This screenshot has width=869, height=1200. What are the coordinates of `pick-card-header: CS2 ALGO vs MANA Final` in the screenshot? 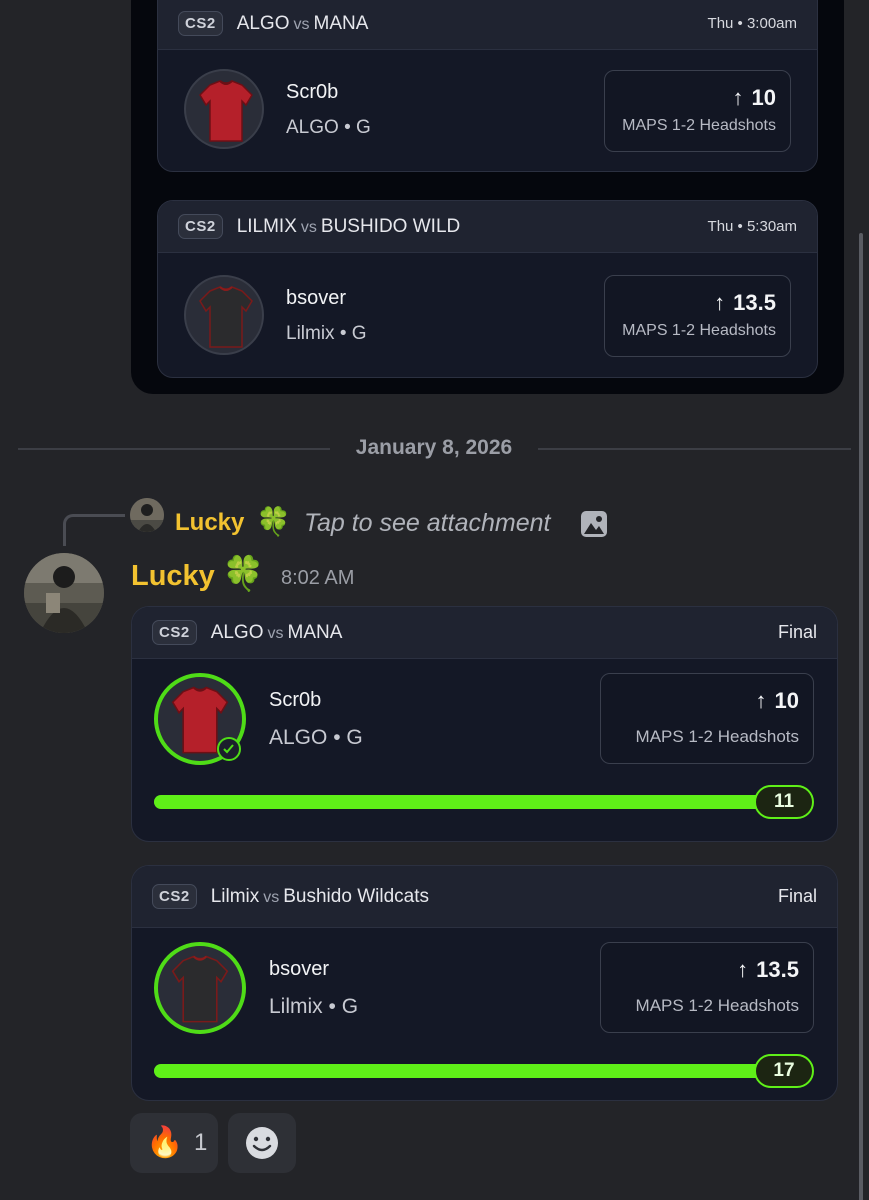 It's located at (484, 633).